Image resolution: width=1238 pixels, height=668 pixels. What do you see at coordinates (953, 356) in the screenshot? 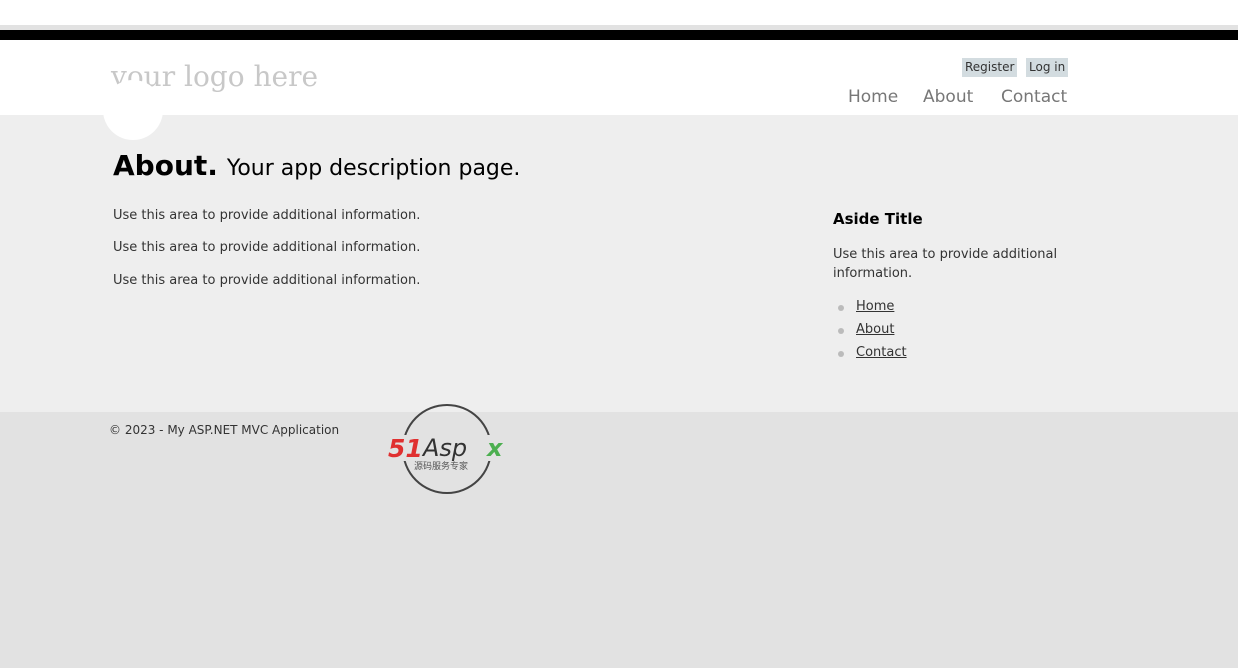
I see `list-item: Contact` at bounding box center [953, 356].